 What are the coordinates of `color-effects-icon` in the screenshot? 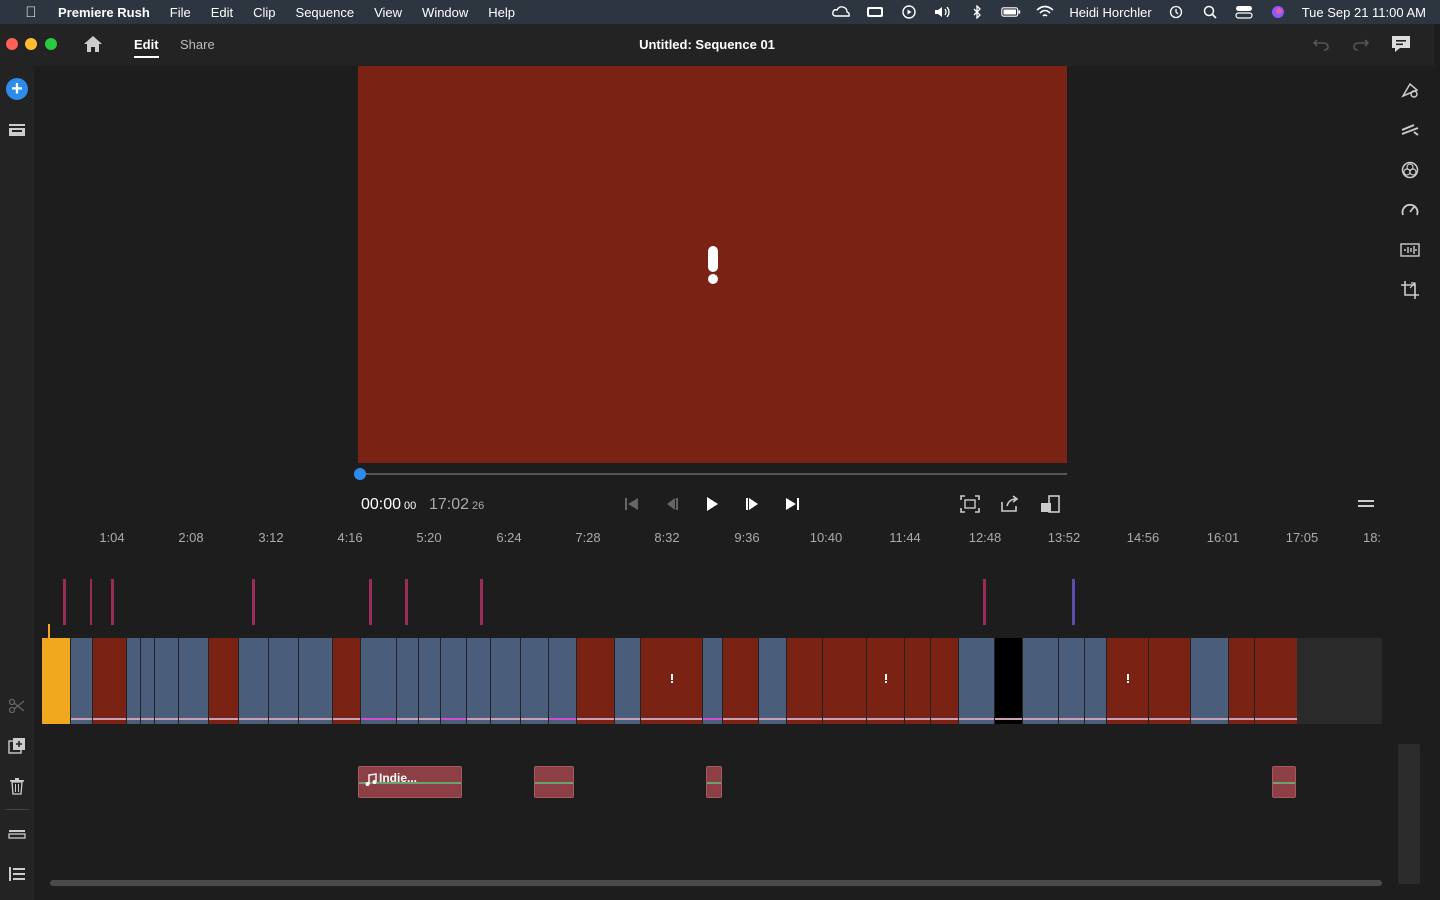 It's located at (1410, 170).